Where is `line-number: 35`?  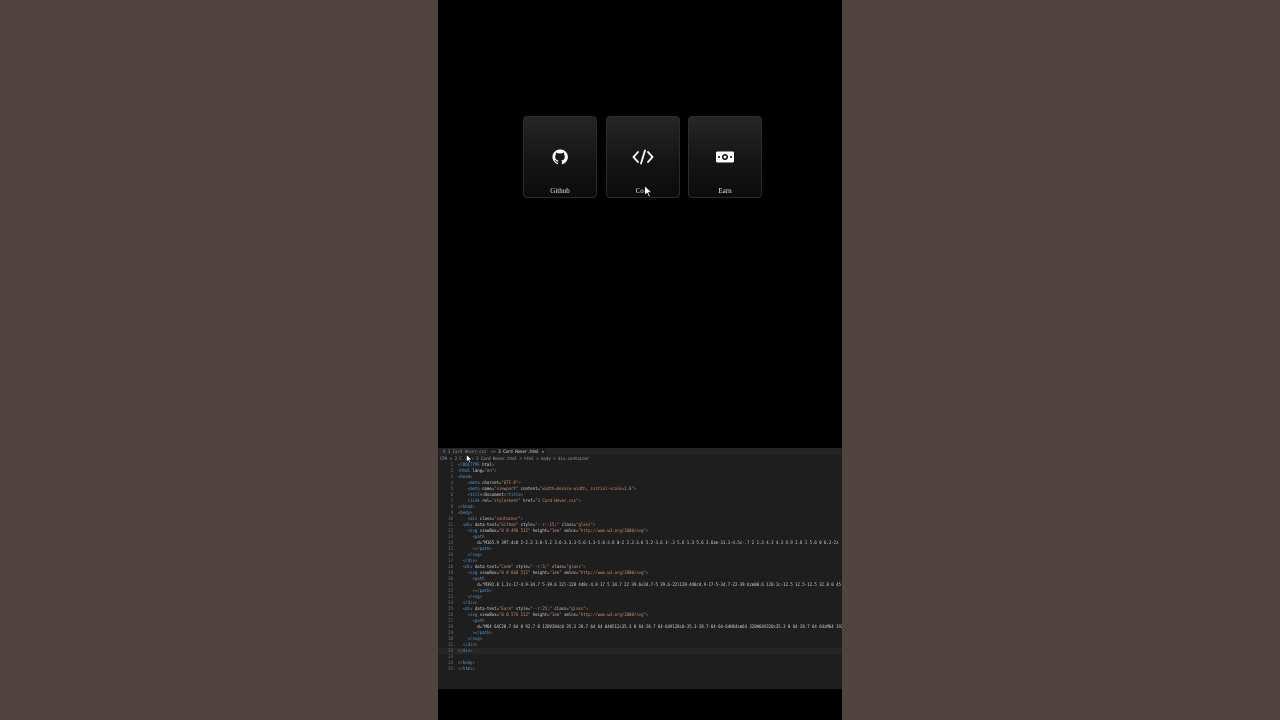 line-number: 35 is located at coordinates (450, 668).